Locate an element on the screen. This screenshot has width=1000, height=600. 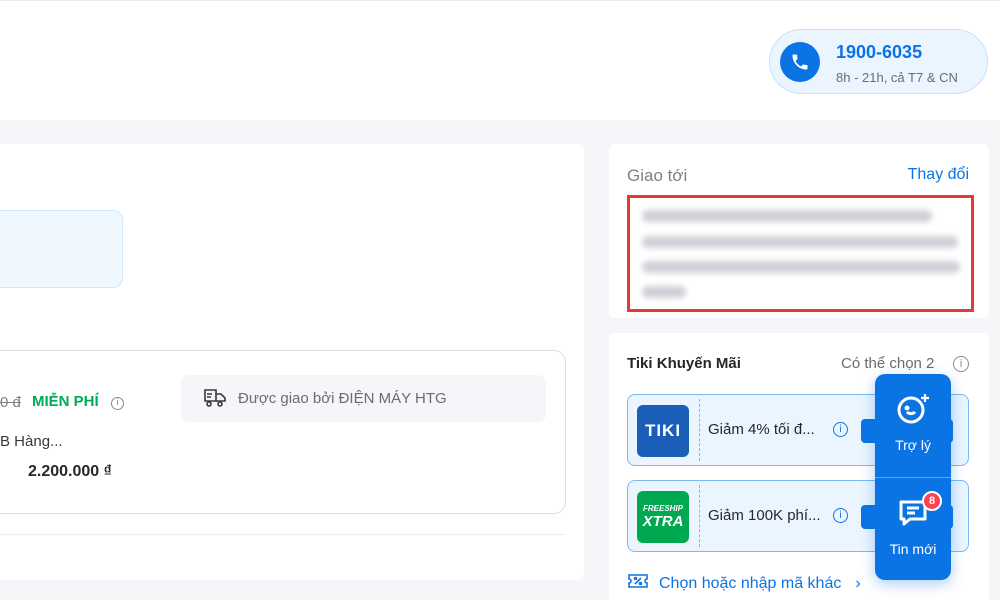
widget-divider is located at coordinates (913, 477).